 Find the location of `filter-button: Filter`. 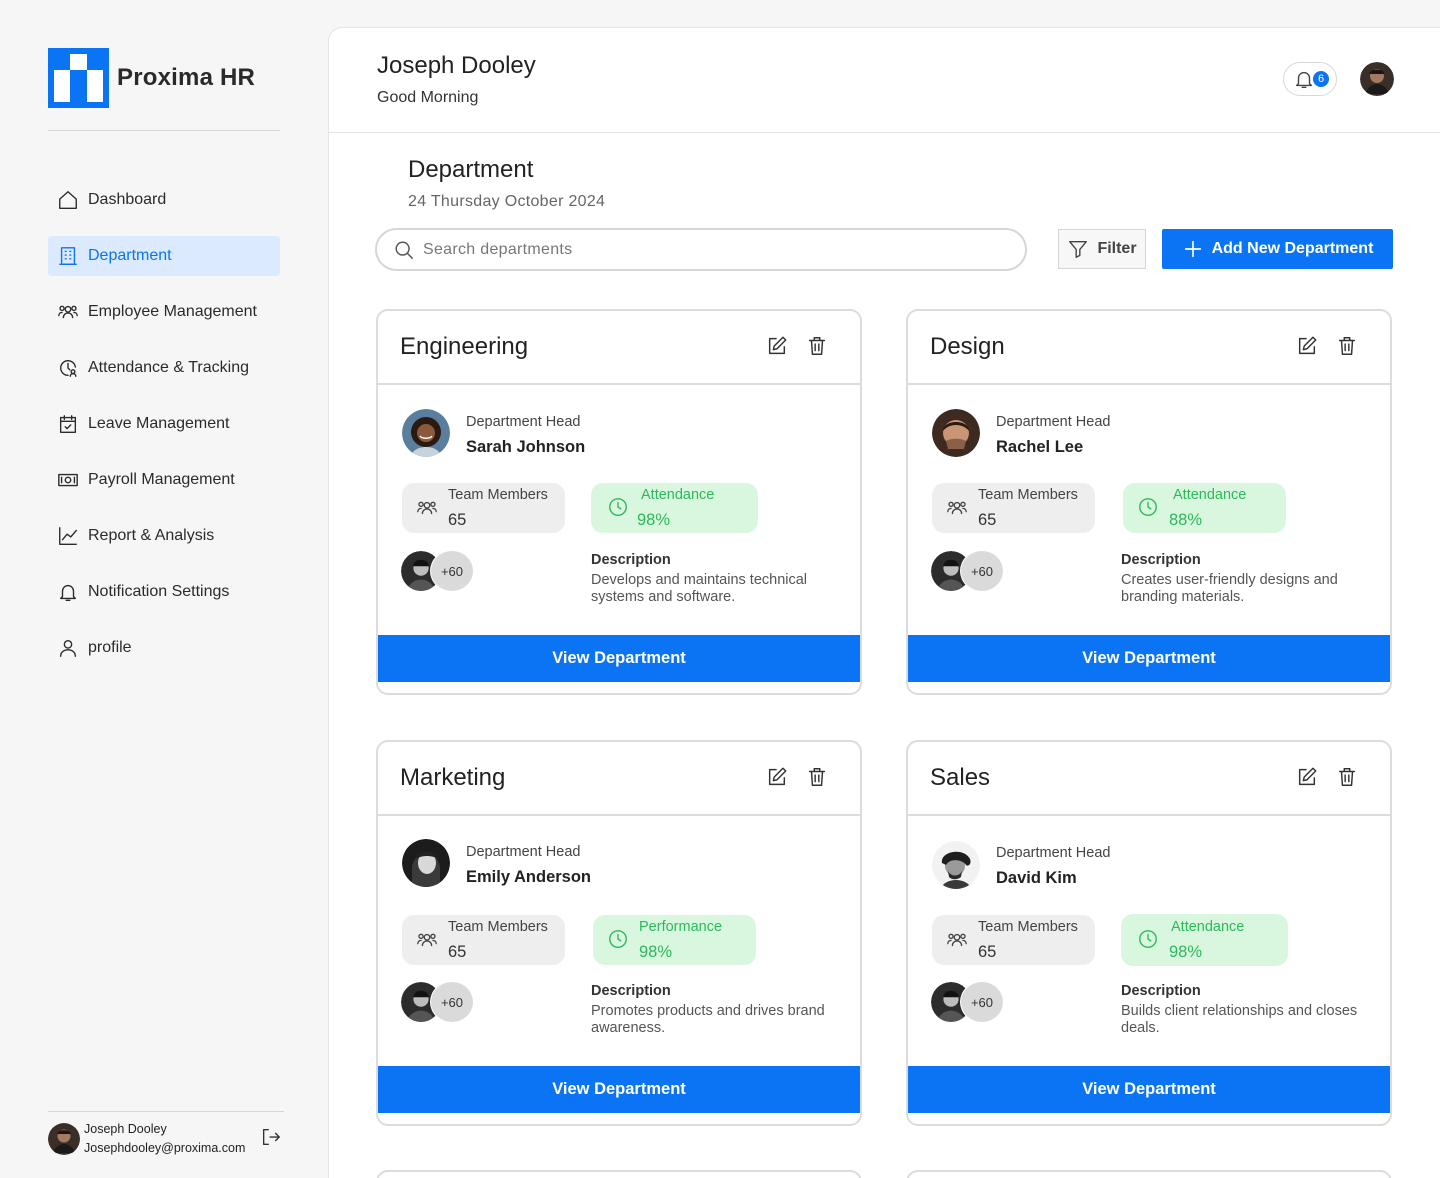

filter-button: Filter is located at coordinates (1102, 249).